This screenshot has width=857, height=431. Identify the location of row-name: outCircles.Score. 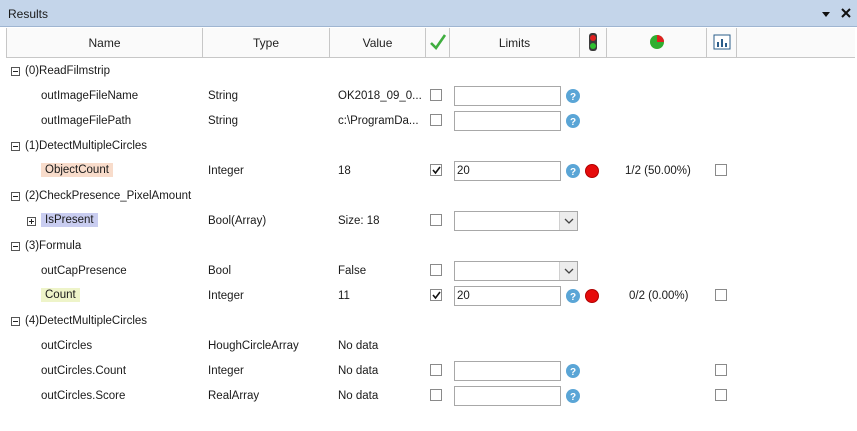
(83, 396).